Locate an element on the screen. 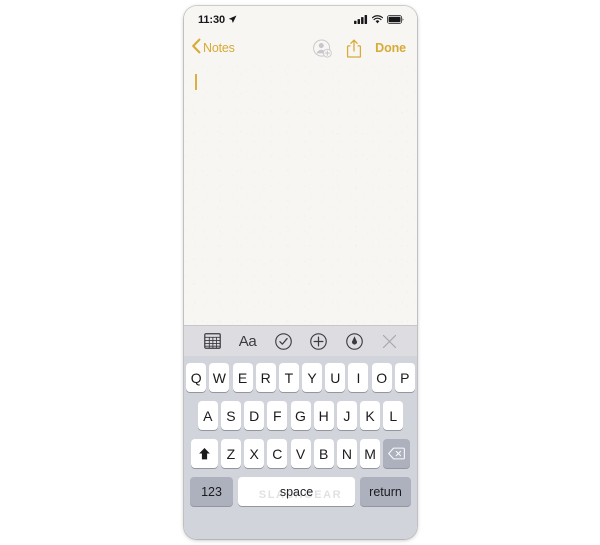 This screenshot has width=600, height=545. key-V: V is located at coordinates (300, 453).